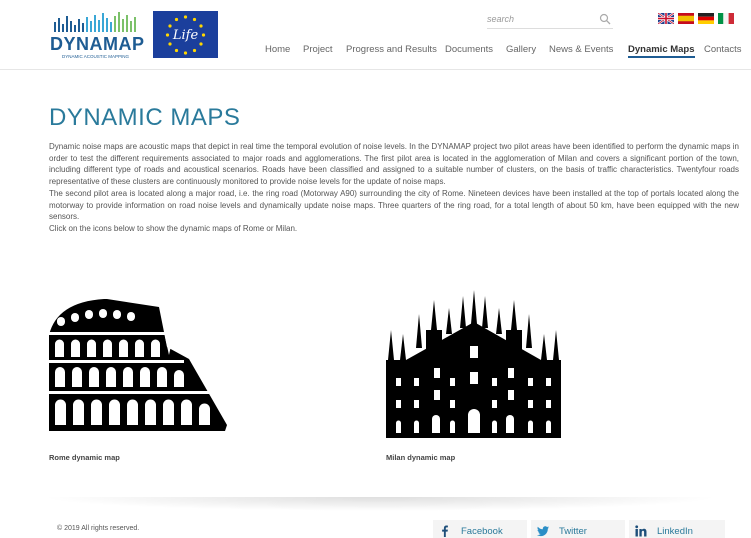  I want to click on linkedin-icon, so click(641, 531).